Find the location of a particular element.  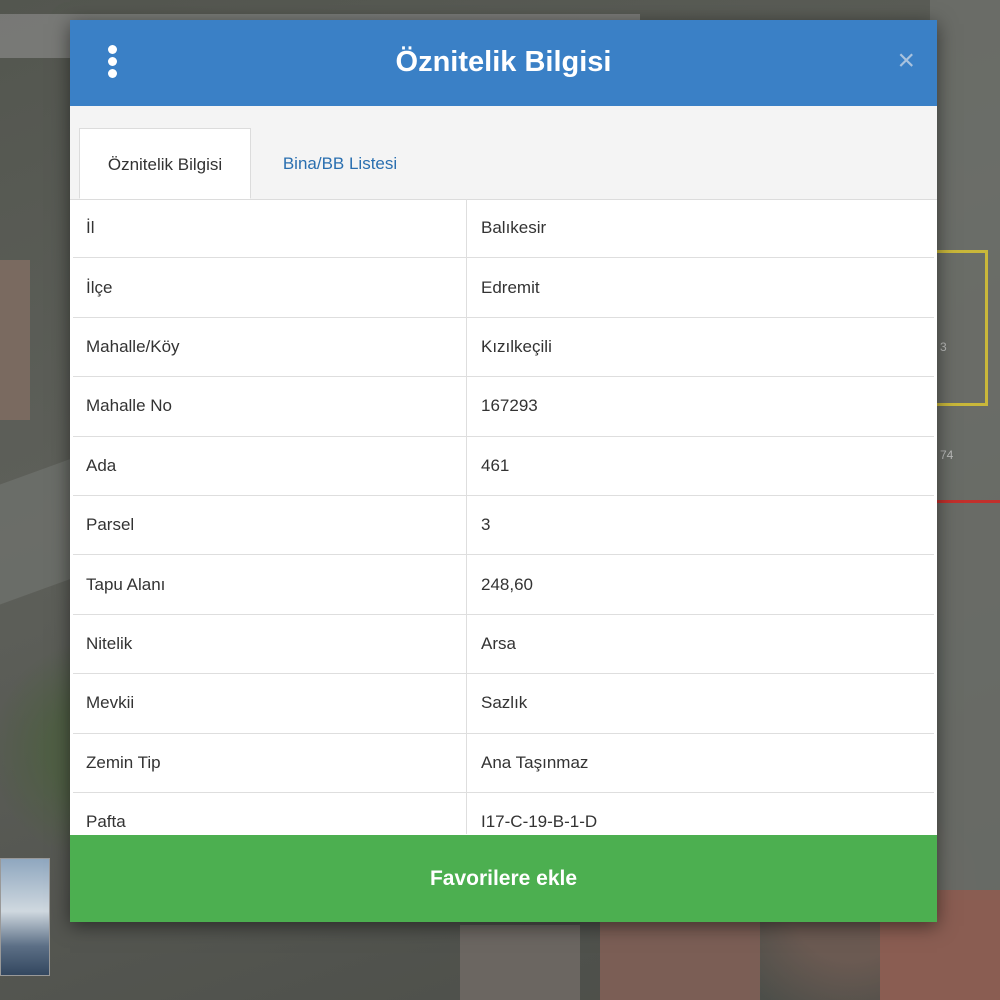

attribute-value: 3 is located at coordinates (486, 525).